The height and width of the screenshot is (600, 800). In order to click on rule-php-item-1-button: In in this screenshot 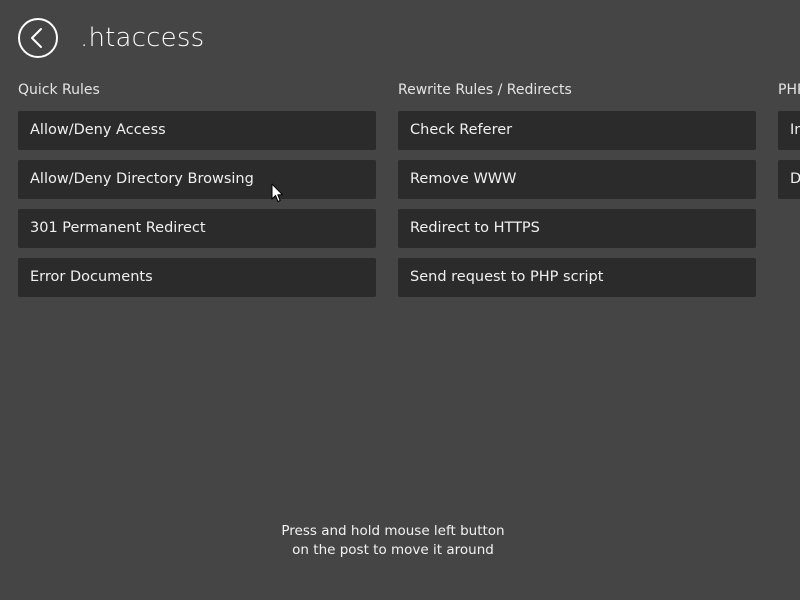, I will do `click(789, 130)`.